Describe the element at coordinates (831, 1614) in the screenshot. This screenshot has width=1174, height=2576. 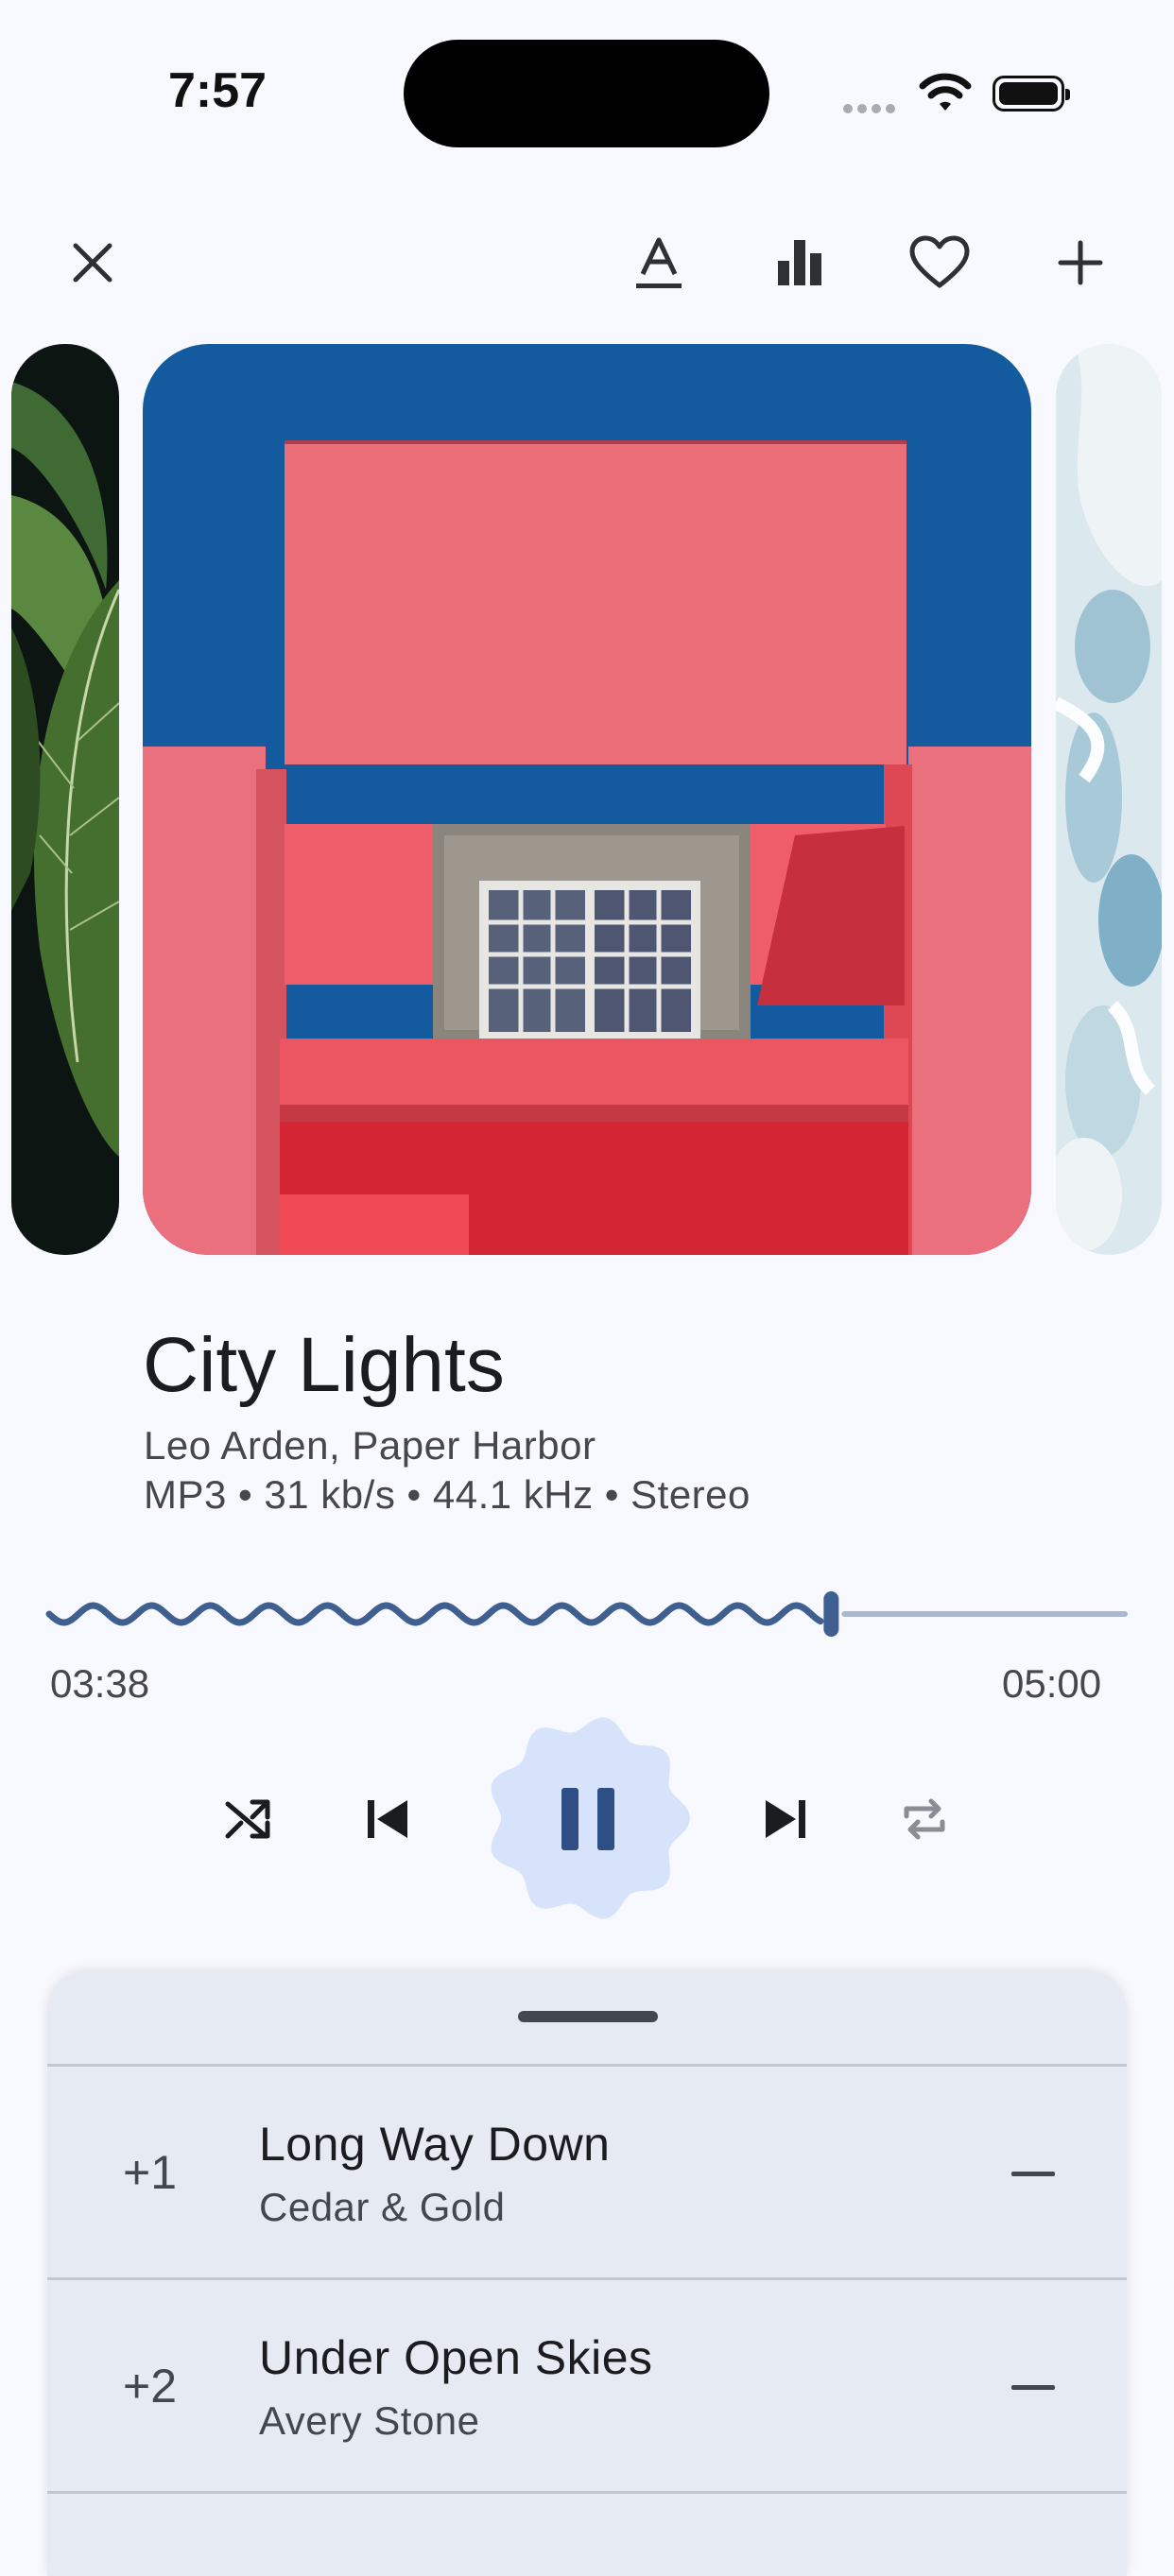
I see `seek-thumb` at that location.